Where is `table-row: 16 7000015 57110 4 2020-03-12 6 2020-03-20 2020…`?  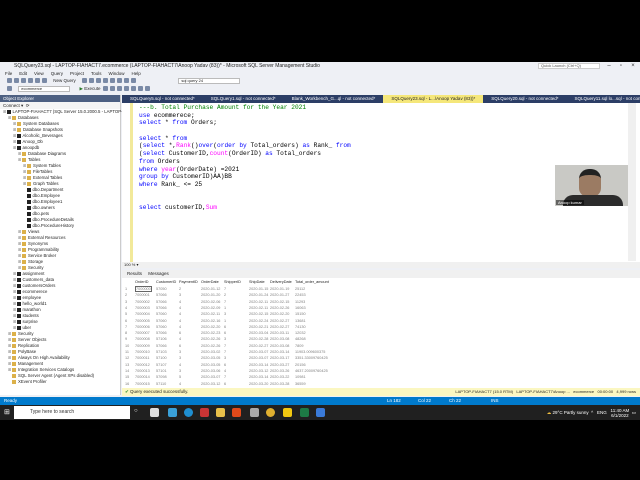 table-row: 16 7000015 57110 4 2020-03-12 6 2020-03-20 2020… is located at coordinates (232, 384).